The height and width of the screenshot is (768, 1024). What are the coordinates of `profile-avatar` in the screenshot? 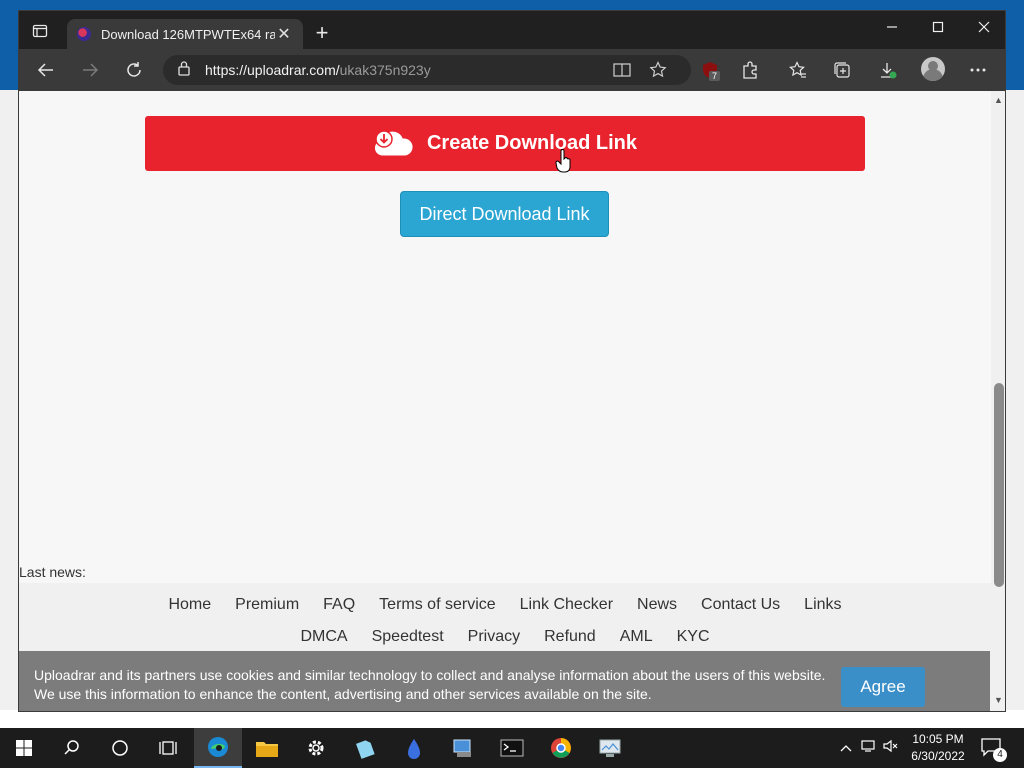 It's located at (933, 69).